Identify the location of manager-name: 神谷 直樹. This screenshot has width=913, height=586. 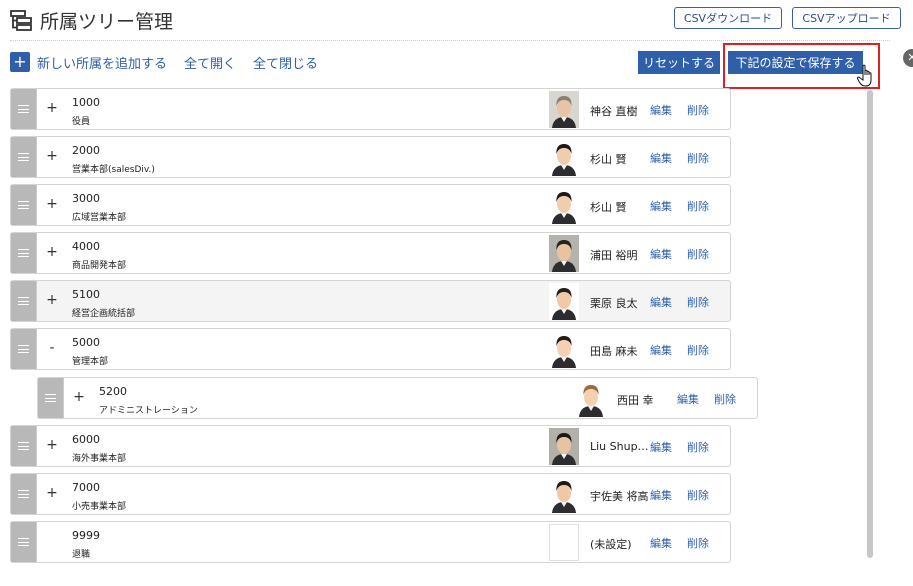
(614, 111).